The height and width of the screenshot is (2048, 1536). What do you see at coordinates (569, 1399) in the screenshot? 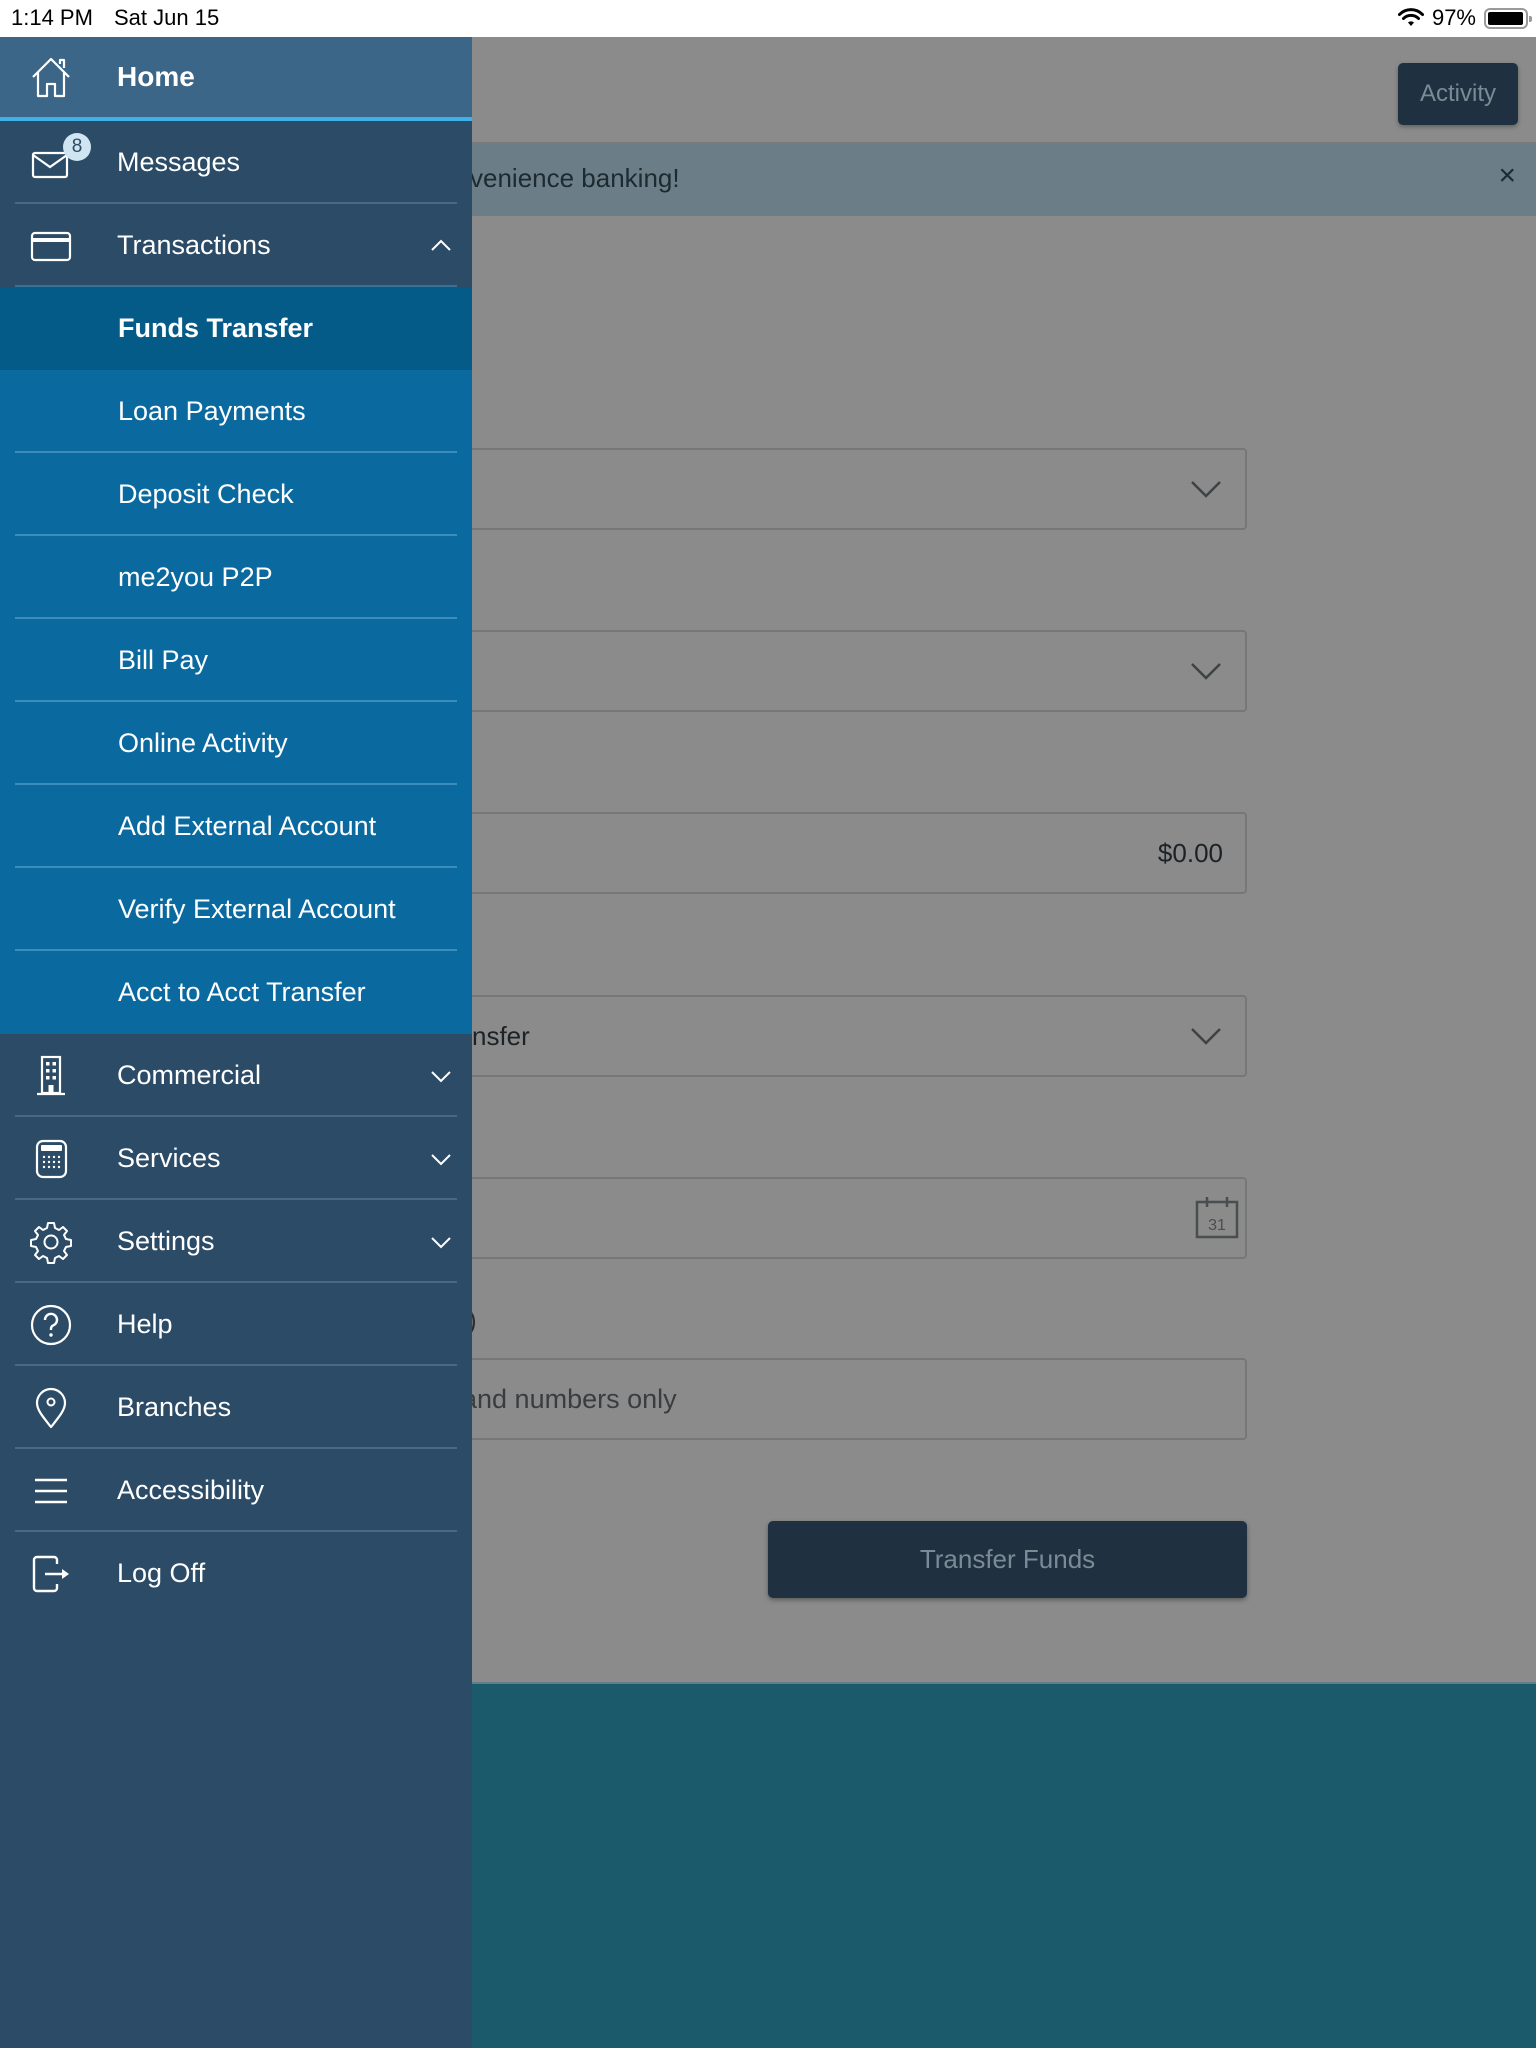
I see `memo-placeholder: and numbers only` at bounding box center [569, 1399].